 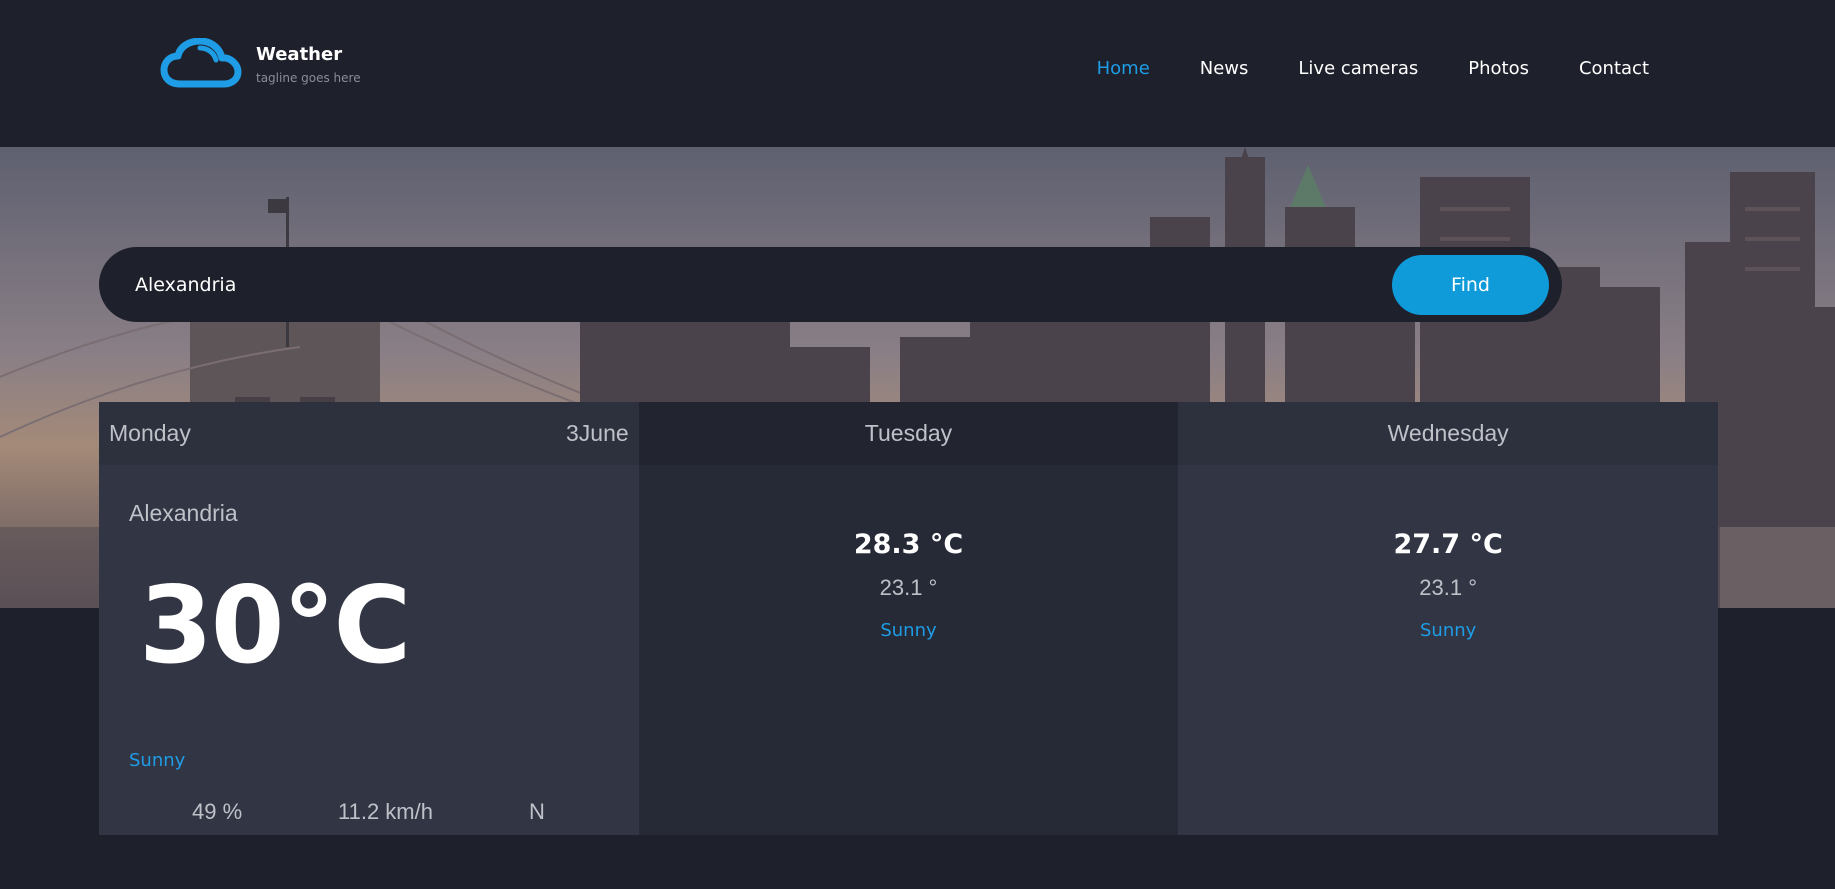 What do you see at coordinates (157, 760) in the screenshot?
I see `today-condition: Sunny` at bounding box center [157, 760].